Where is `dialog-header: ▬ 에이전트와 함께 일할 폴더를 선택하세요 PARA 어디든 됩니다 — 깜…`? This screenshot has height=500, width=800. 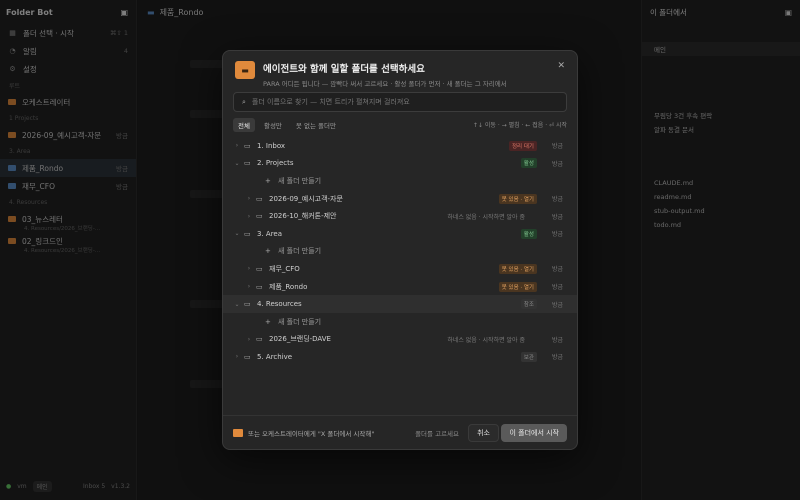
dialog-header: ▬ 에이전트와 함께 일할 폴더를 선택하세요 PARA 어디든 됩니다 — 깜… is located at coordinates (400, 69).